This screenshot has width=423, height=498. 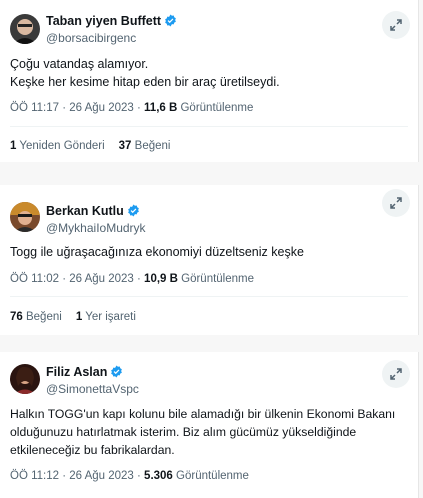 What do you see at coordinates (161, 108) in the screenshot?
I see `view-count: 11,6 B` at bounding box center [161, 108].